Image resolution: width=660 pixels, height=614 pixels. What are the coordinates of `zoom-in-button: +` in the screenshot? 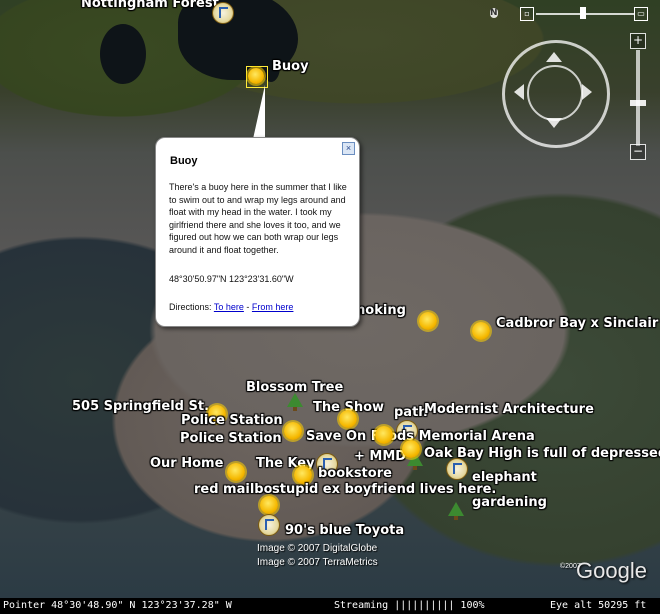 It's located at (638, 41).